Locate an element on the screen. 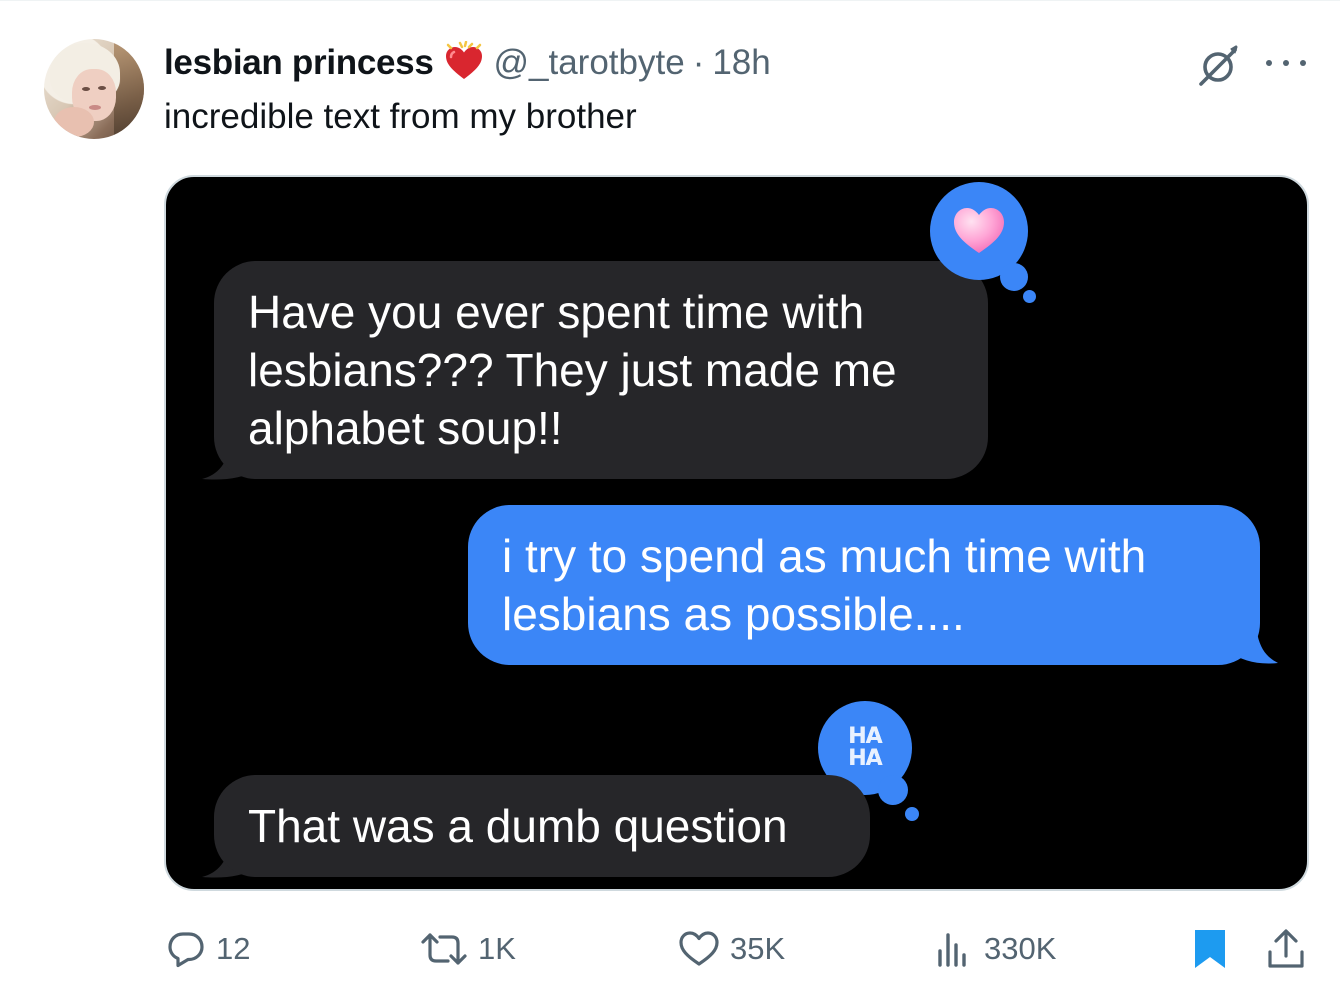 This screenshot has width=1340, height=996. like-count: 35K is located at coordinates (758, 948).